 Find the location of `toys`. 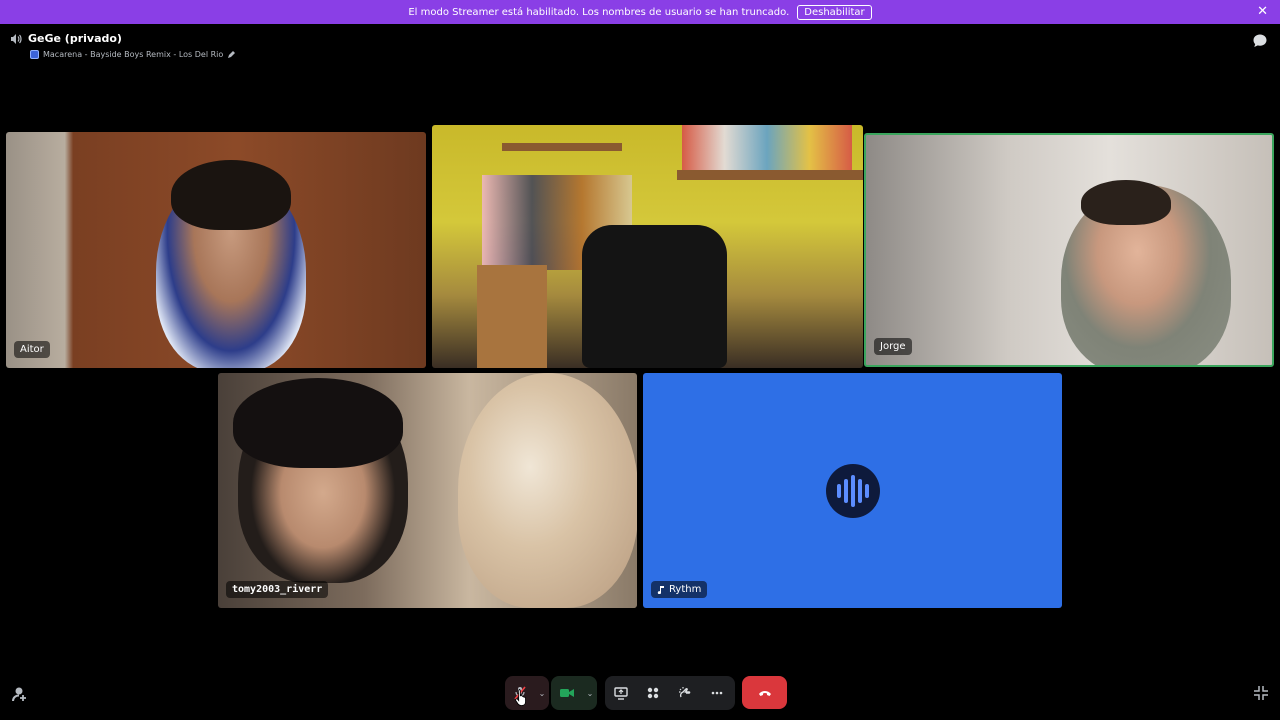

toys is located at coordinates (767, 147).